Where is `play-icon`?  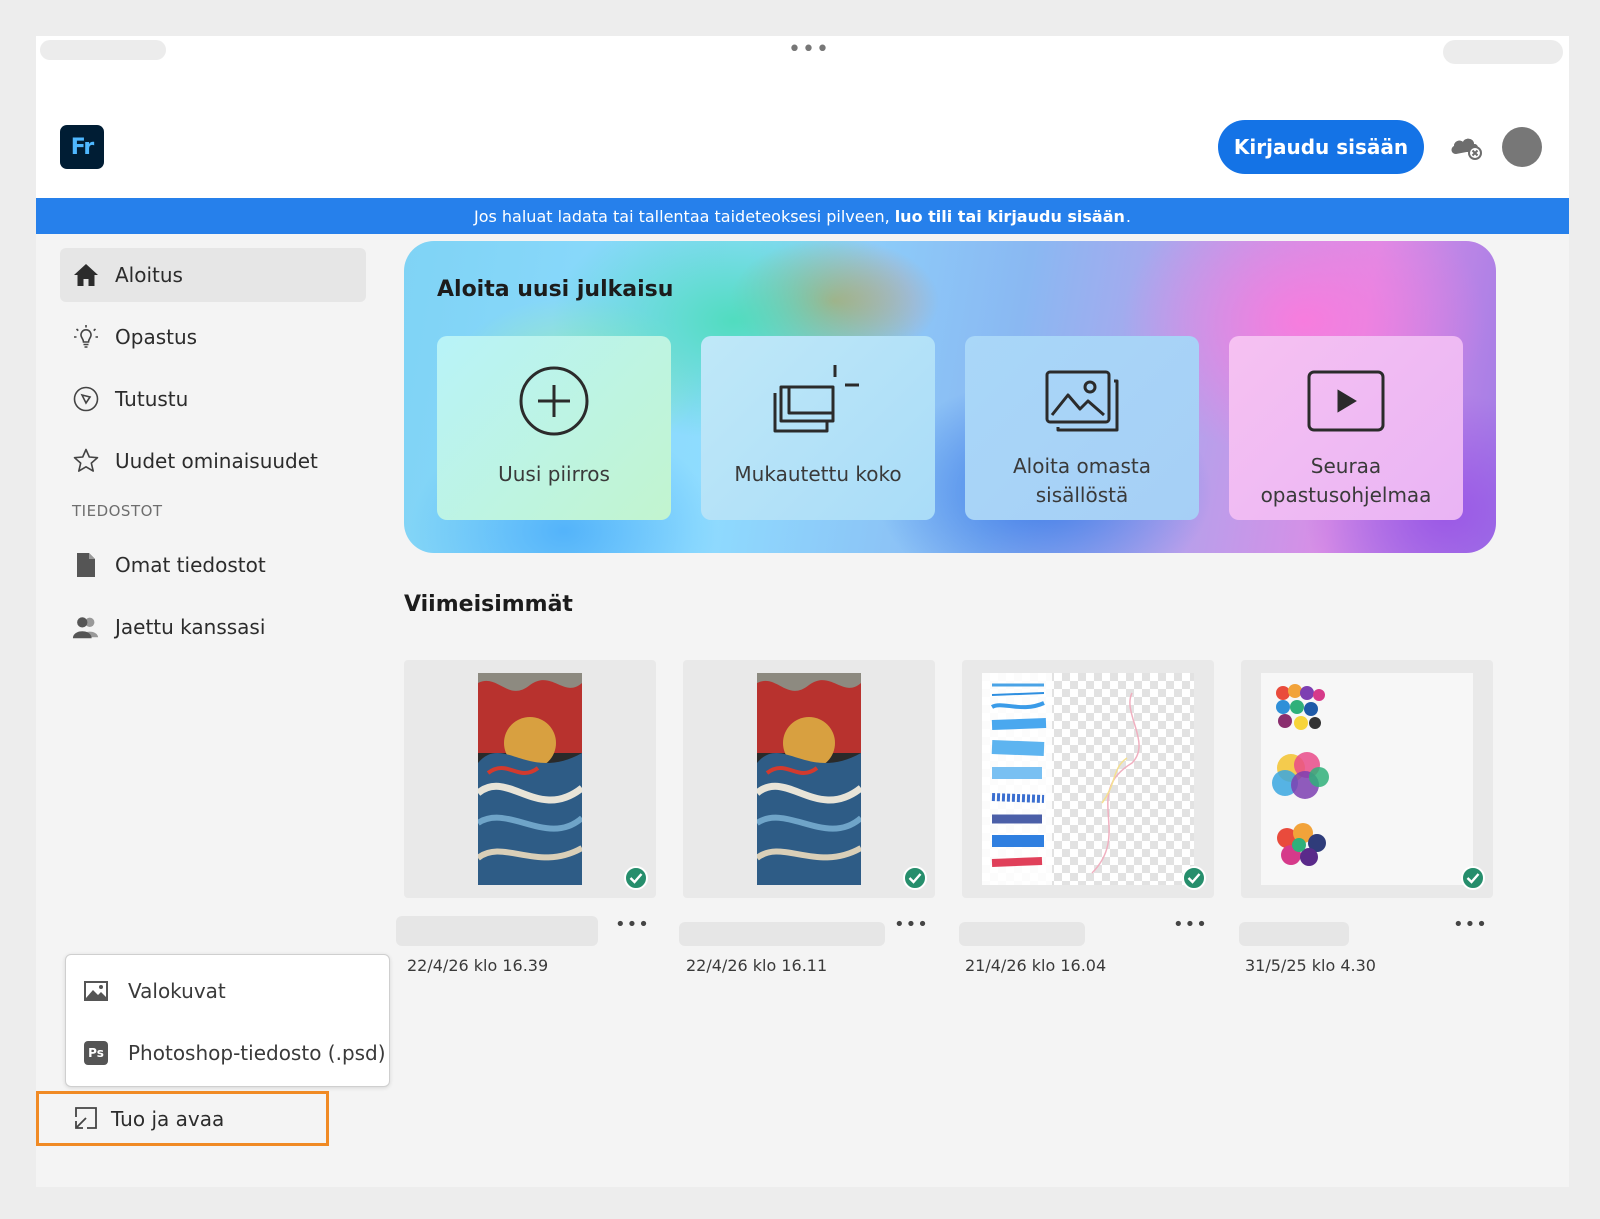
play-icon is located at coordinates (1346, 401).